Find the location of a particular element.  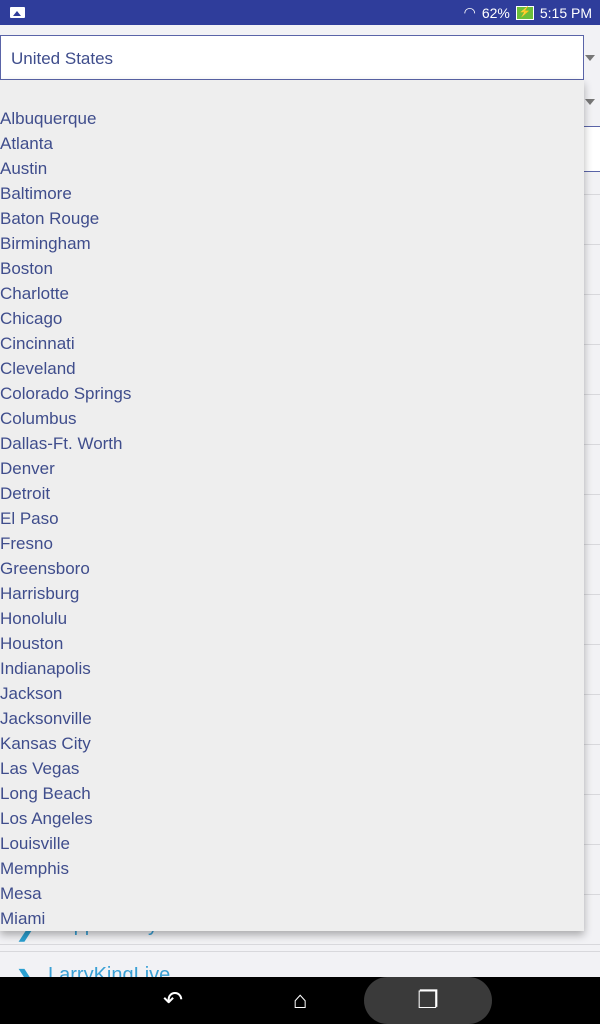

city-option: Honolulu is located at coordinates (292, 618).